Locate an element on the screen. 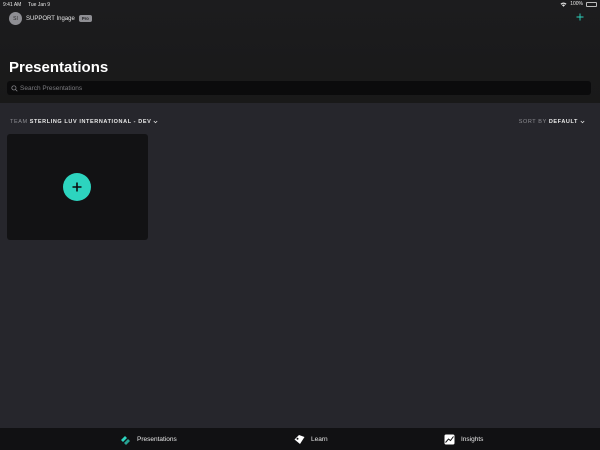 This screenshot has height=450, width=600. status-time: 9:41 AM is located at coordinates (12, 4).